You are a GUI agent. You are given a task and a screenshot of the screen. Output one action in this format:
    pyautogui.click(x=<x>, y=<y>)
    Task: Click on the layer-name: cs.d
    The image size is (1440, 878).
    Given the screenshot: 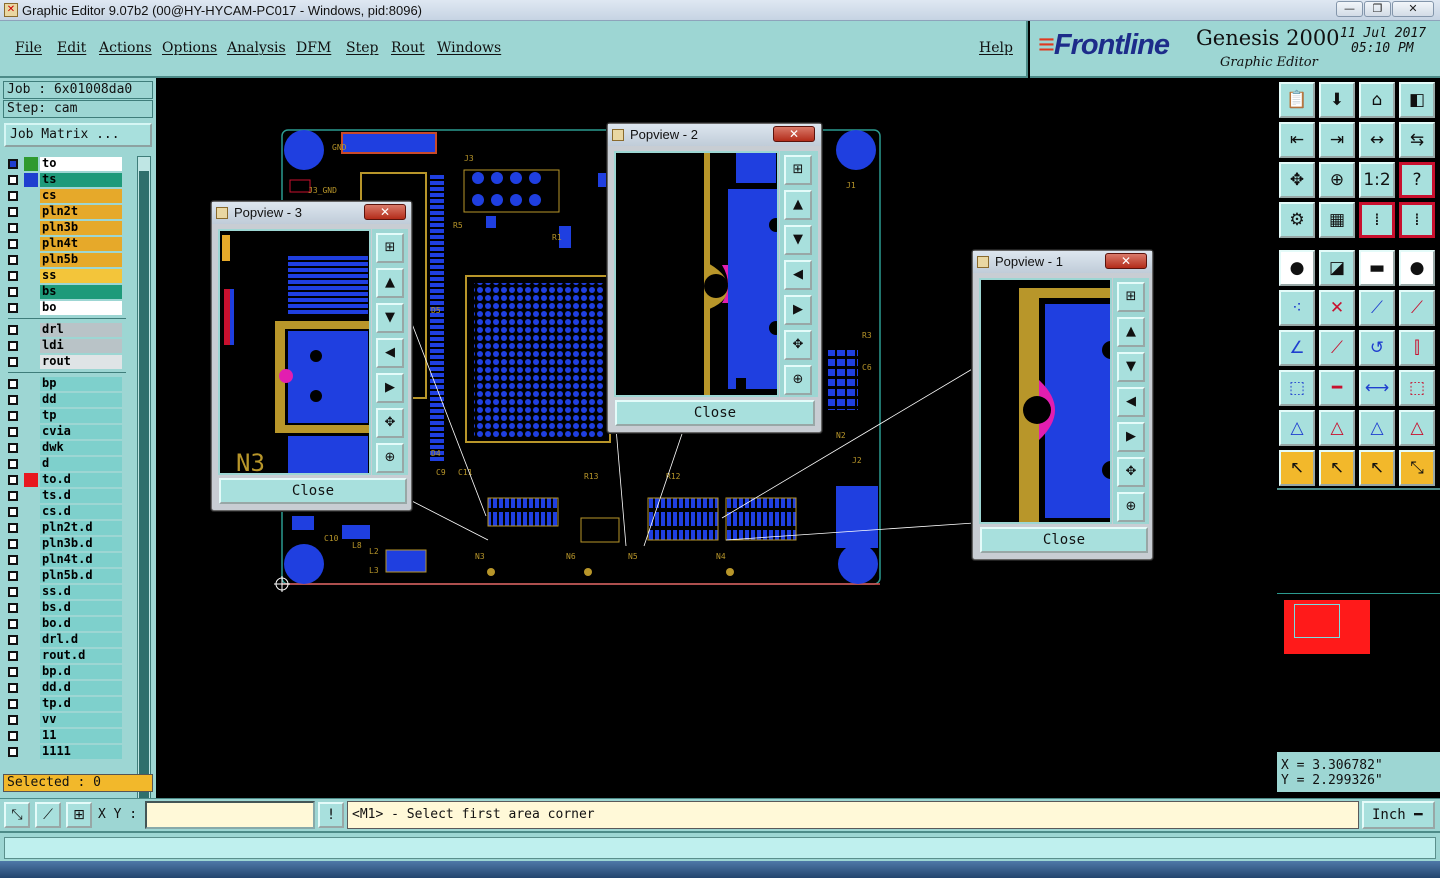 What is the action you would take?
    pyautogui.click(x=81, y=512)
    